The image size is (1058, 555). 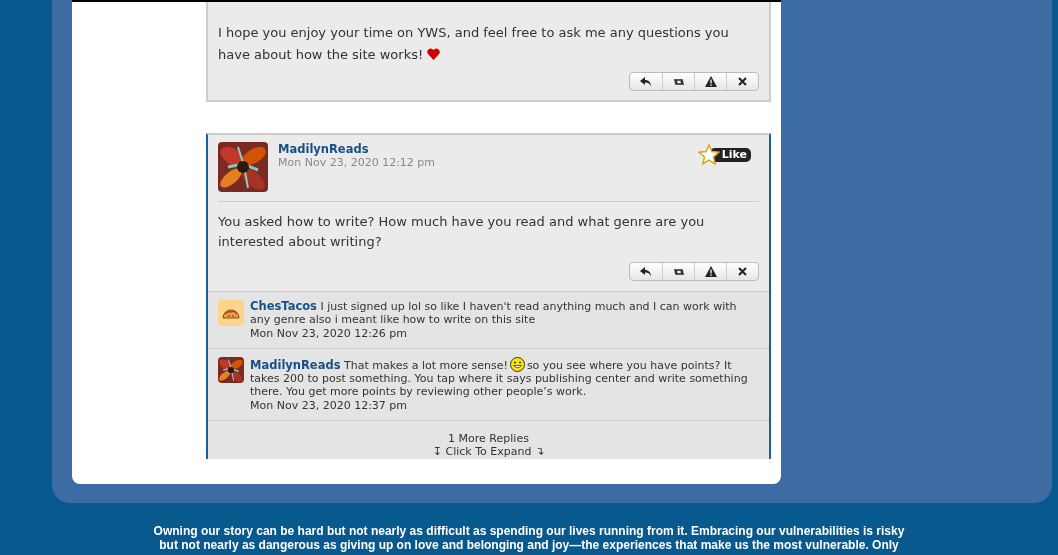 I want to click on comment-text: MadilynReads That makes a lot more sense! so you see where you have points? It takes 200 to post something. You tap where it says publishing center and write something there. You get more points by reviewing other people’s work., so click(x=499, y=377).